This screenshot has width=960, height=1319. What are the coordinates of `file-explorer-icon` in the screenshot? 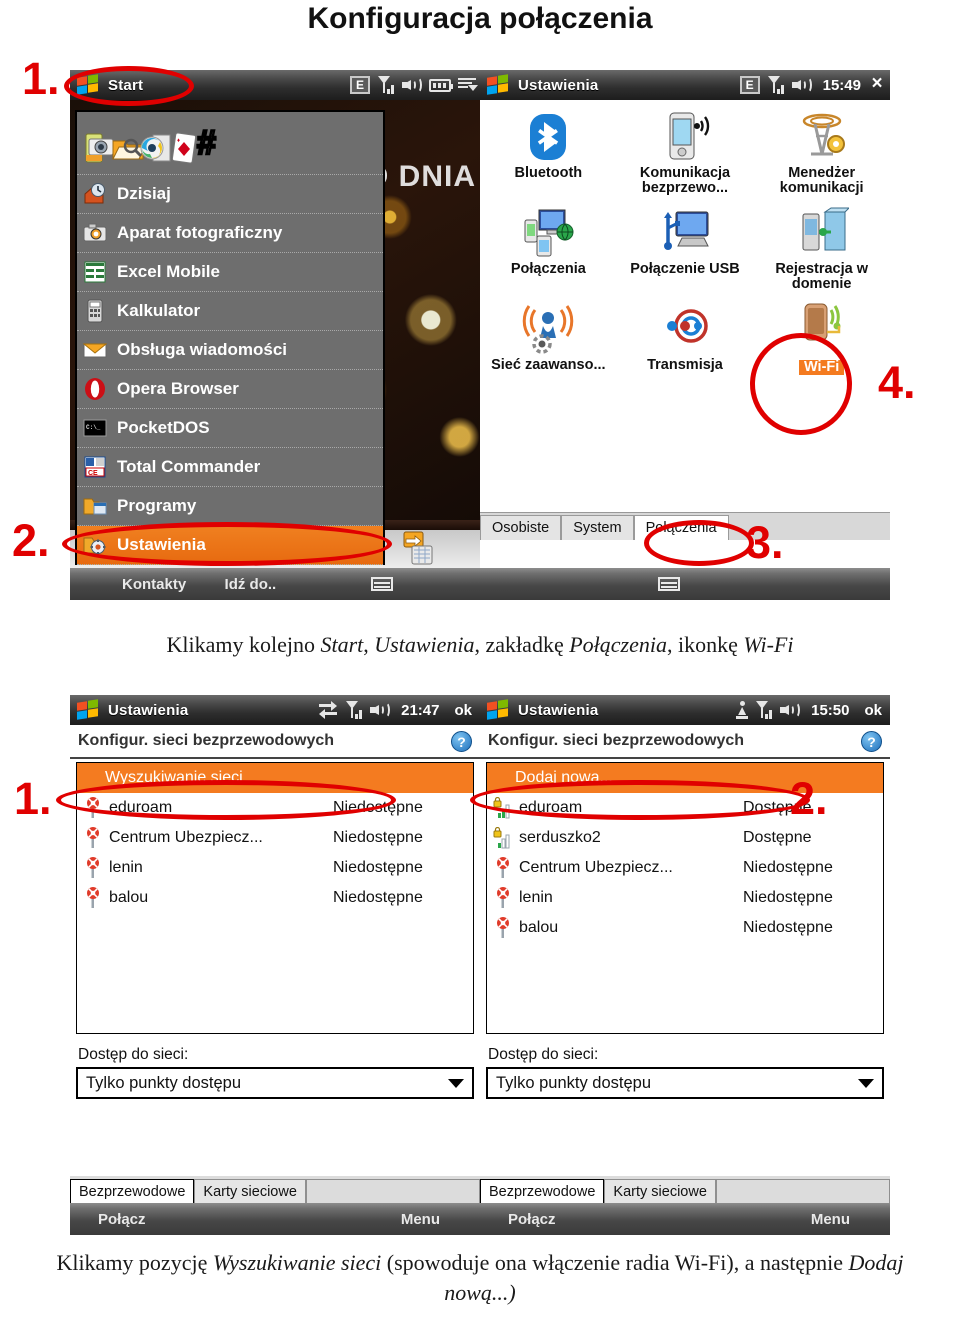 It's located at (128, 145).